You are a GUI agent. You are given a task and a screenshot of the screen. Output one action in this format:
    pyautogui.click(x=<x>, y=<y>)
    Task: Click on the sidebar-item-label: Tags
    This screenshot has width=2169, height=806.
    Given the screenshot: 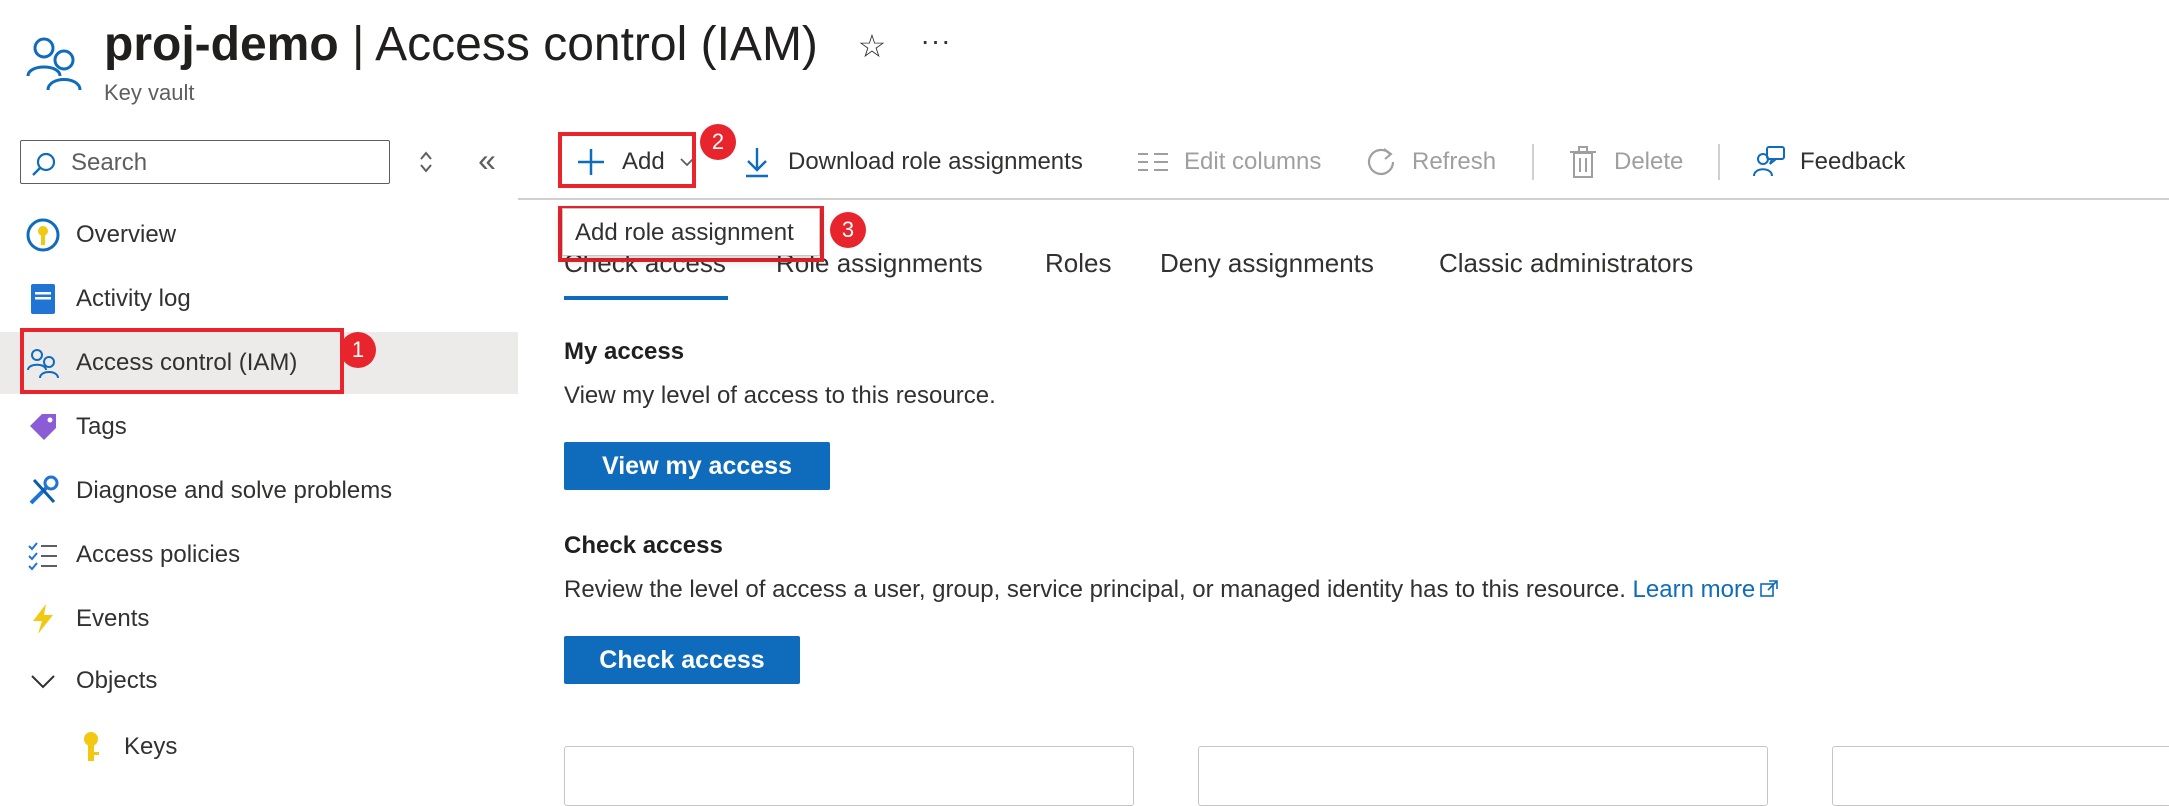 What is the action you would take?
    pyautogui.click(x=101, y=426)
    